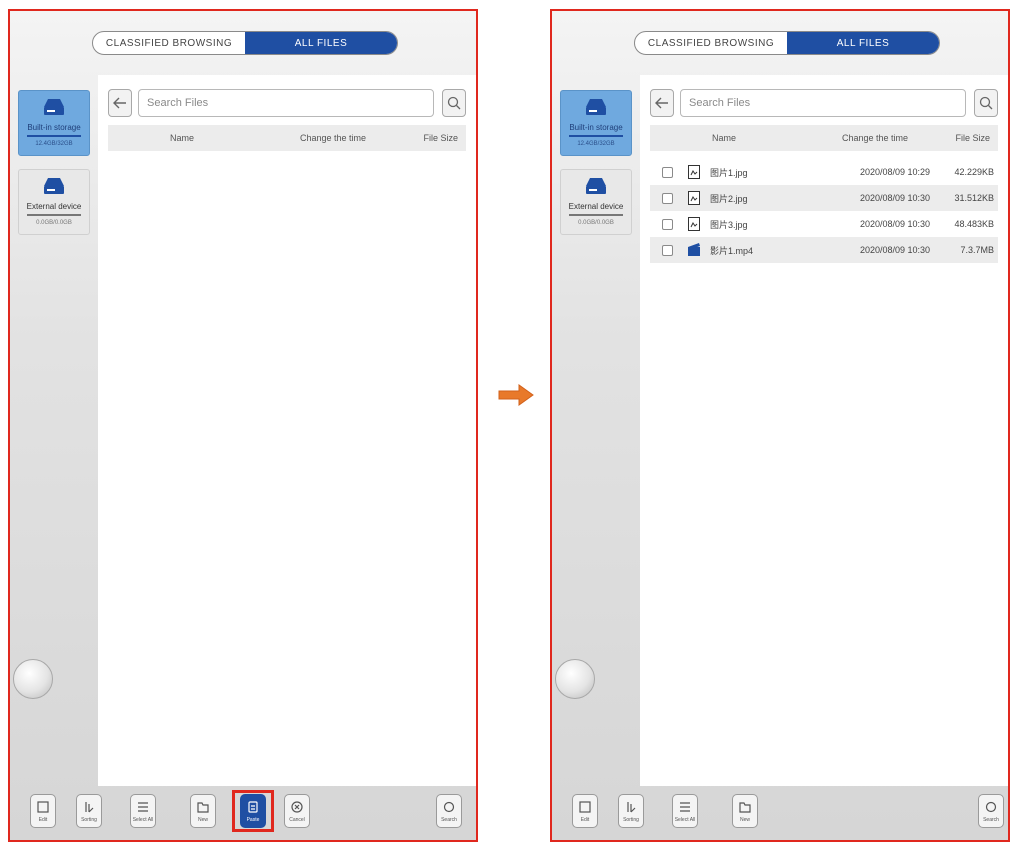  Describe the element at coordinates (974, 224) in the screenshot. I see `file-size: 48.483KB` at that location.